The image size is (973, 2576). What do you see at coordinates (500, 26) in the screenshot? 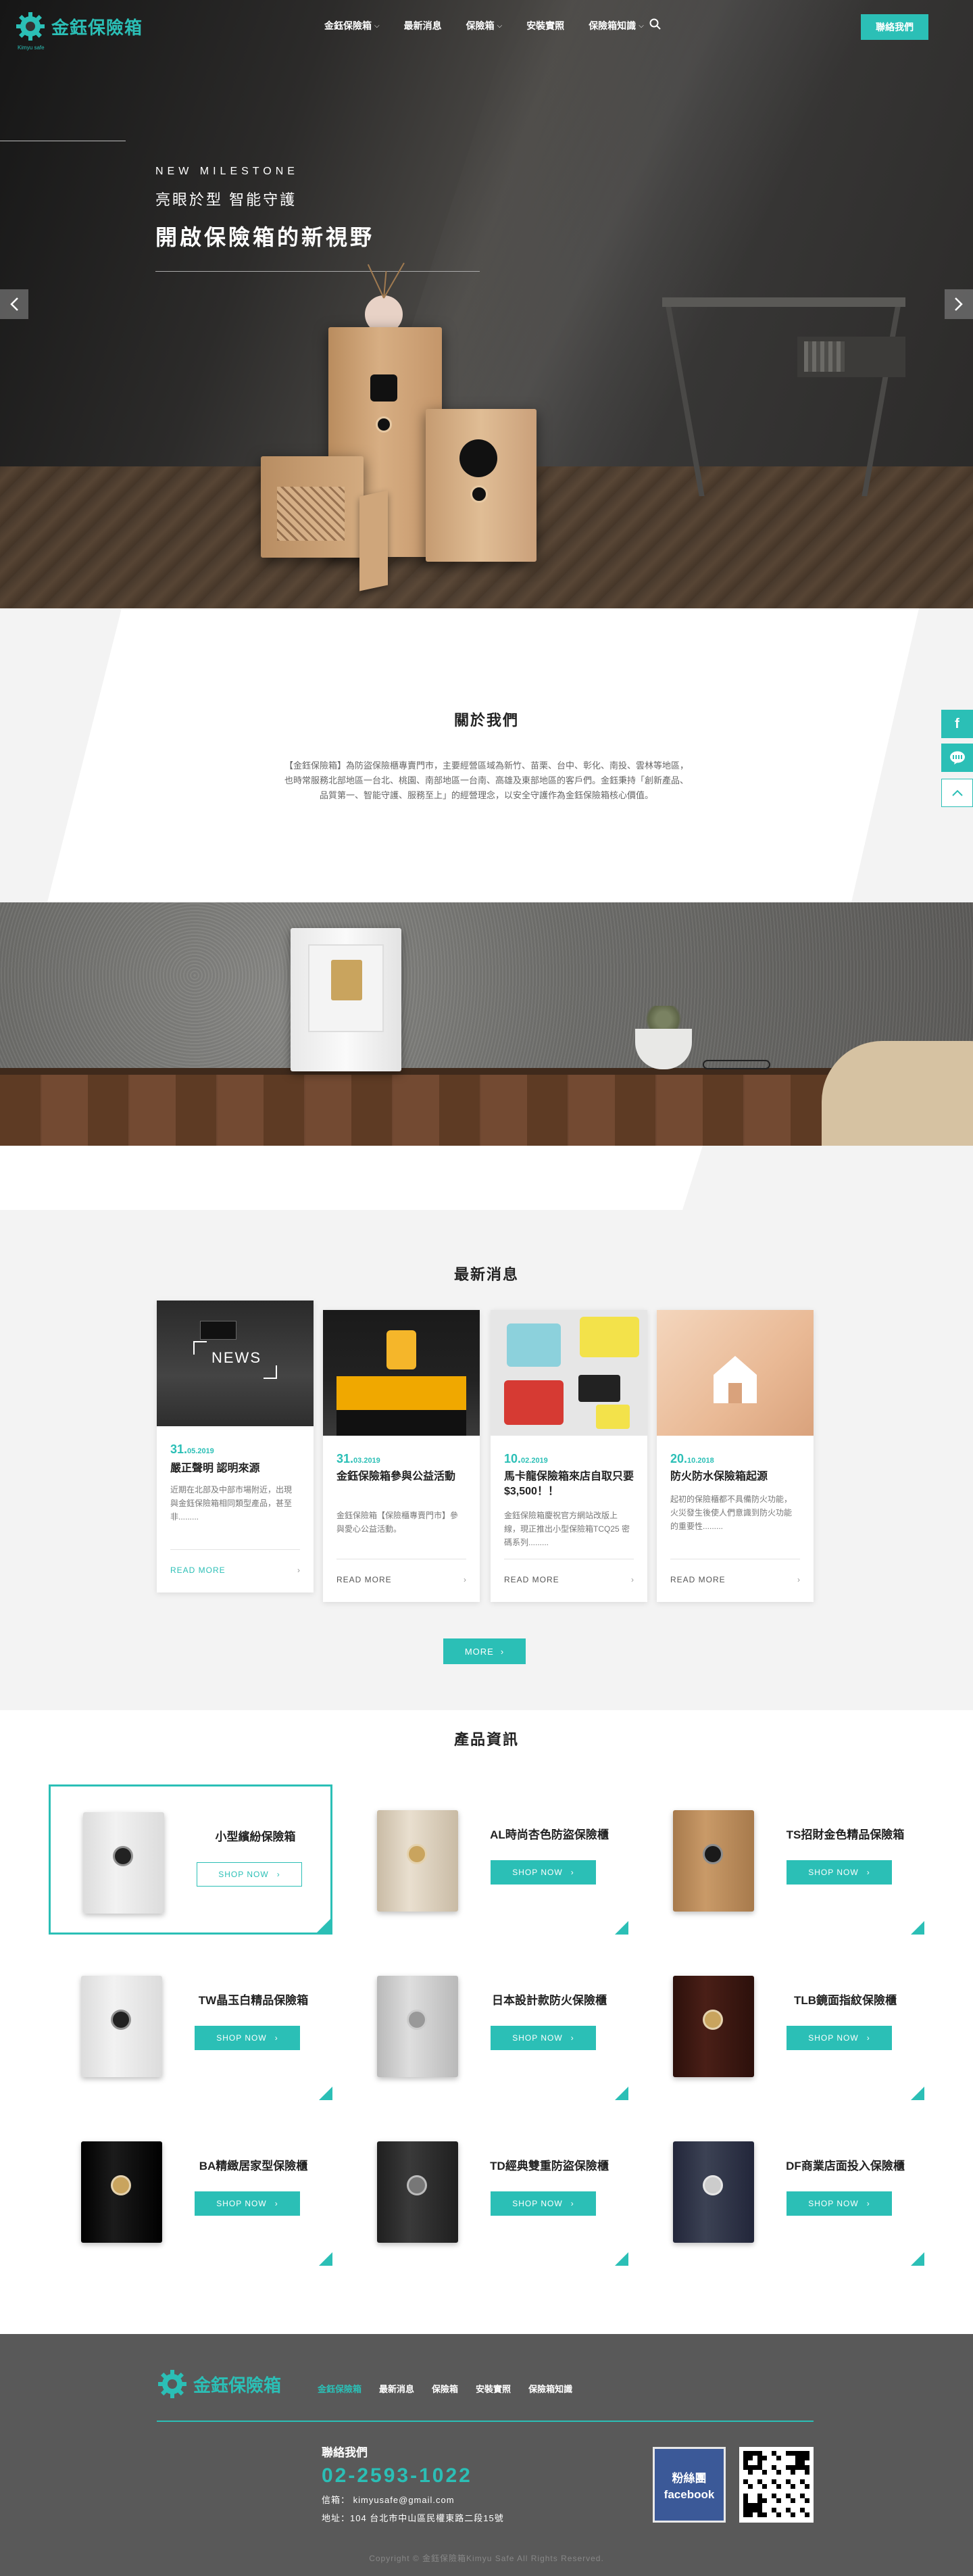
I see `chevron-down-icon: ⌵` at bounding box center [500, 26].